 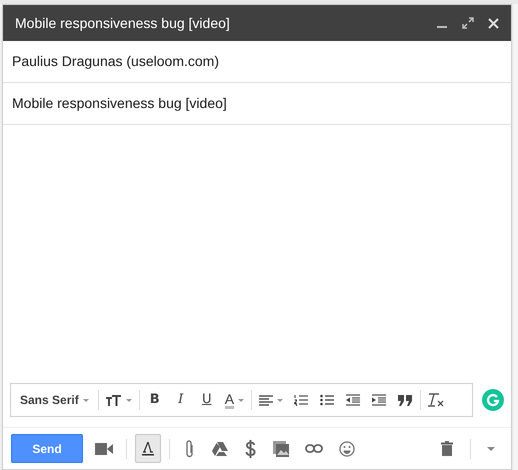 I want to click on expand-icon, so click(x=468, y=23).